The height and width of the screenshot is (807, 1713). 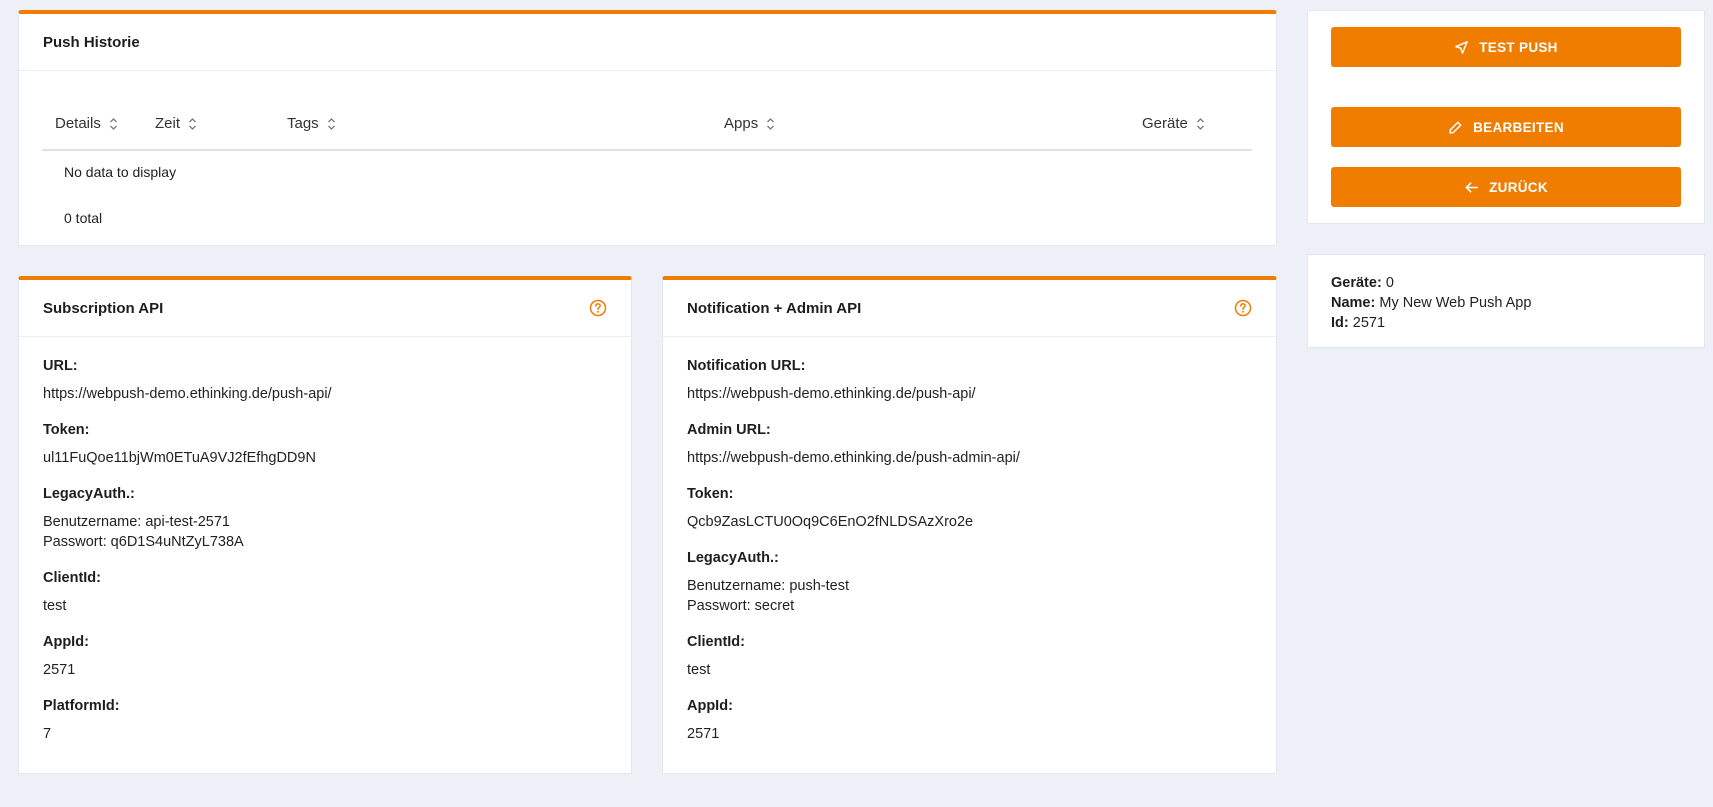 I want to click on devices-label: Geräte:, so click(x=1356, y=283).